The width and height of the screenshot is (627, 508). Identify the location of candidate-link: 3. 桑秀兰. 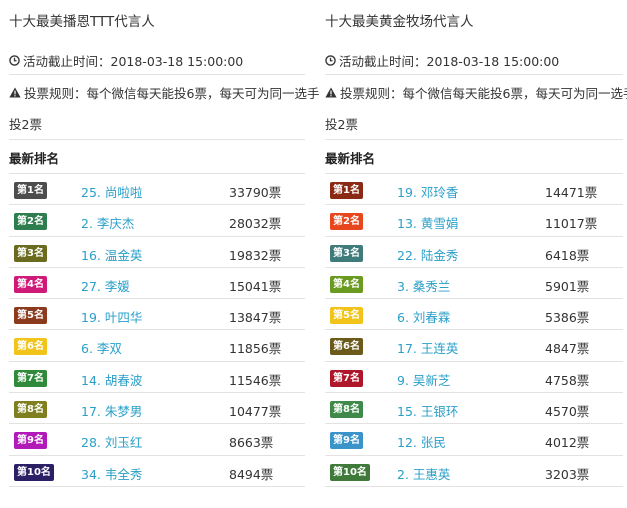
(423, 285).